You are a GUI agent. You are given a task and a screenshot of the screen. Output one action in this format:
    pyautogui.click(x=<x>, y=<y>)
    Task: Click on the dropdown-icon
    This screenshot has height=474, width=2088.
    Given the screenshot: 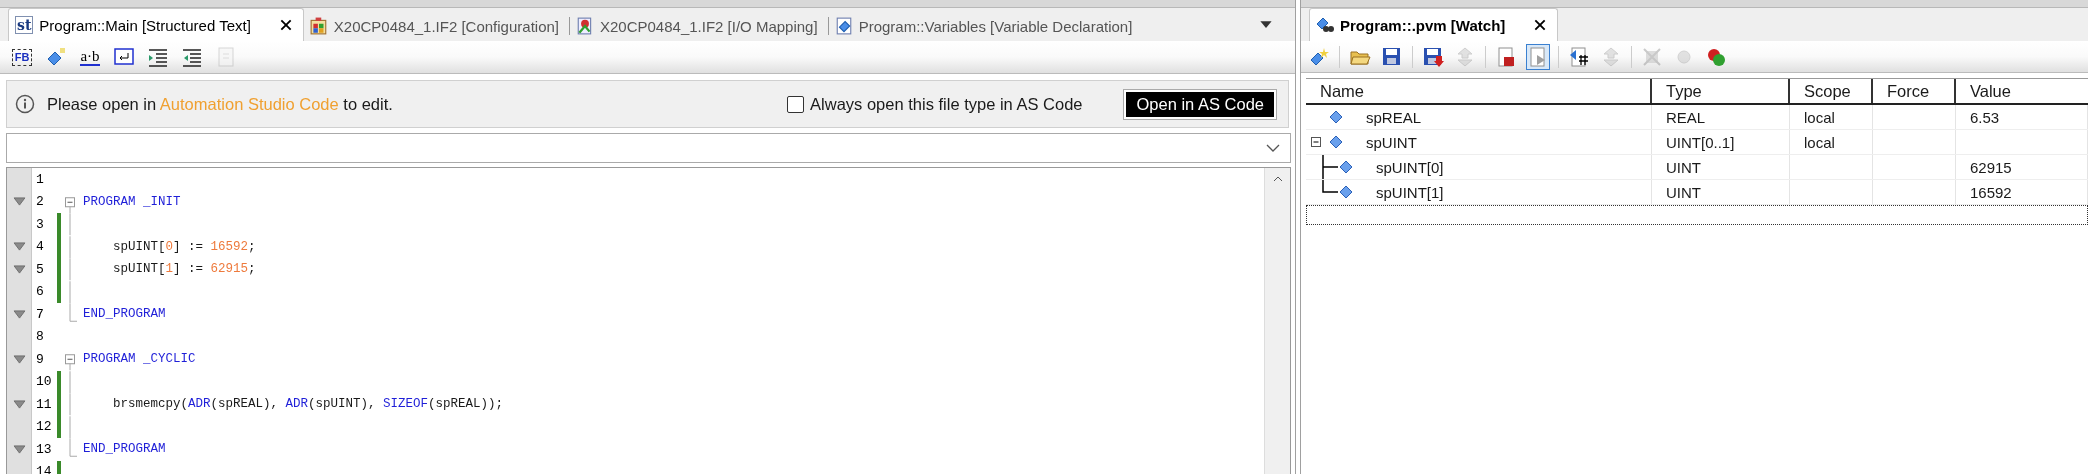 What is the action you would take?
    pyautogui.click(x=1266, y=24)
    